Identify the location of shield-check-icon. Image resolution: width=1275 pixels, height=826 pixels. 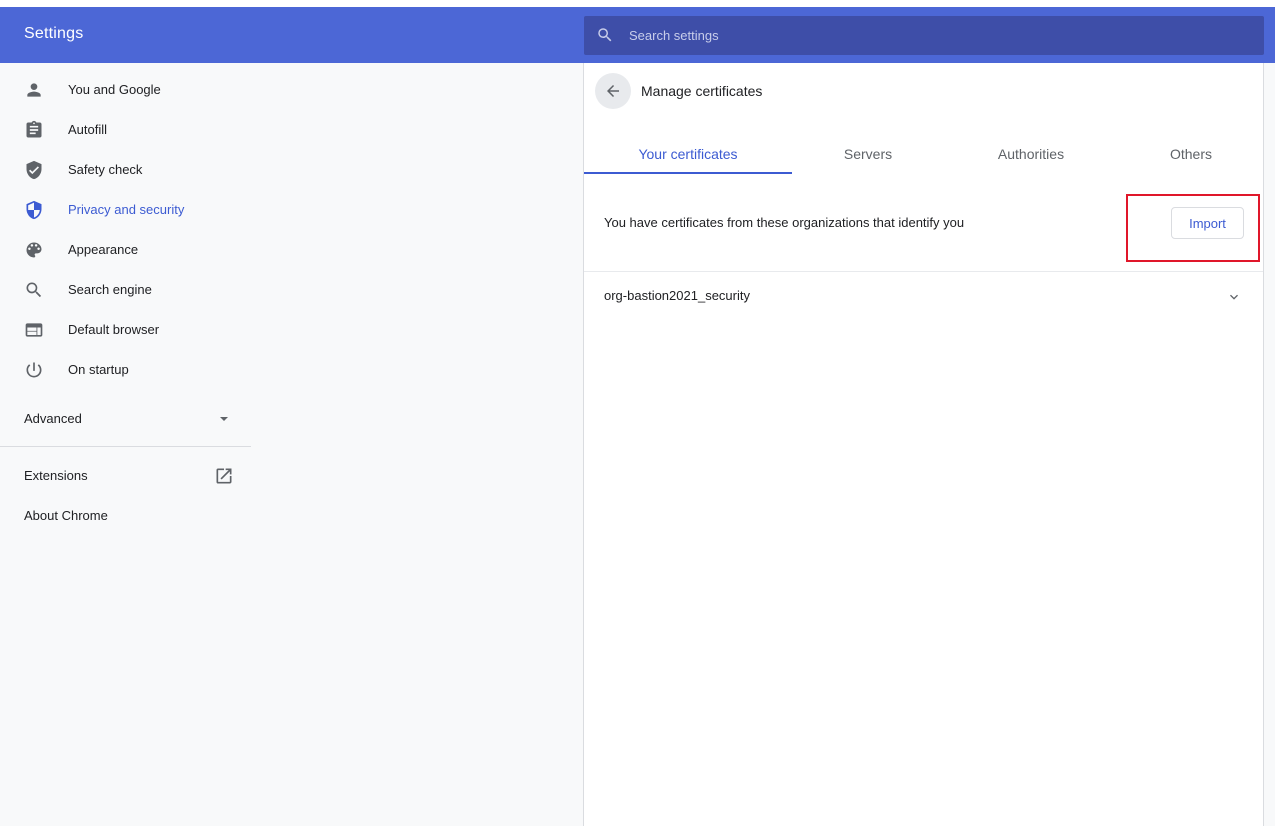
(34, 170).